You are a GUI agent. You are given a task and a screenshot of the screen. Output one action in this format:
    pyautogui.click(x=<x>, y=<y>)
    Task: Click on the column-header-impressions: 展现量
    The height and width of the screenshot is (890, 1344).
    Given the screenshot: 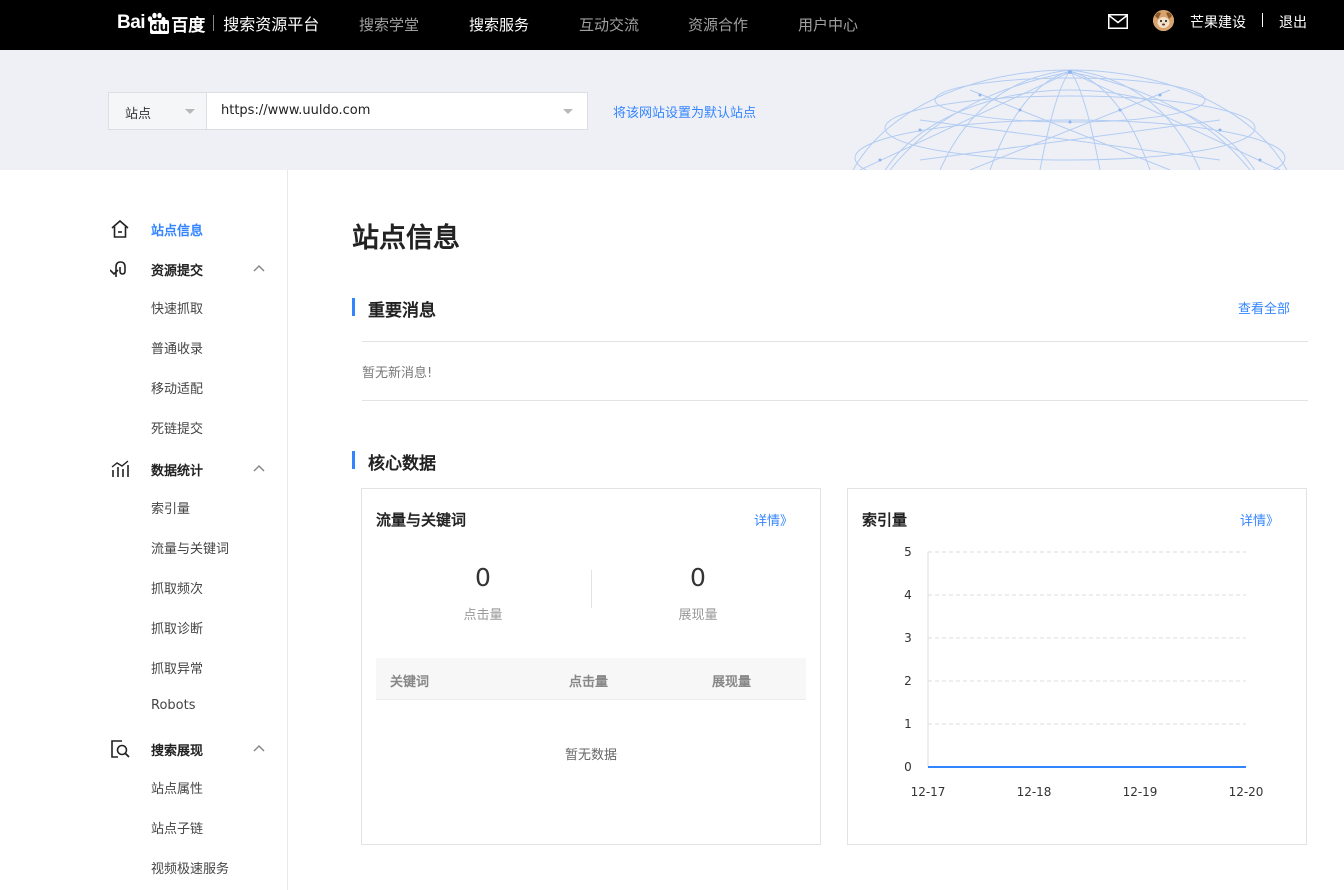 What is the action you would take?
    pyautogui.click(x=731, y=680)
    